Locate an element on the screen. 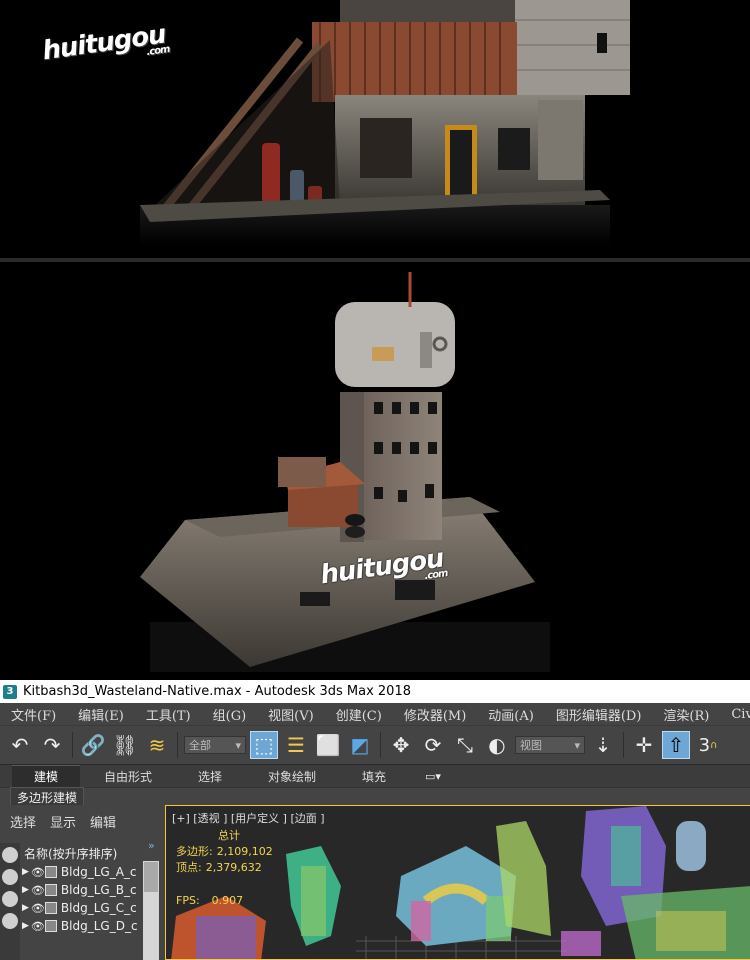  select-and-place-icon: ✛ is located at coordinates (644, 745).